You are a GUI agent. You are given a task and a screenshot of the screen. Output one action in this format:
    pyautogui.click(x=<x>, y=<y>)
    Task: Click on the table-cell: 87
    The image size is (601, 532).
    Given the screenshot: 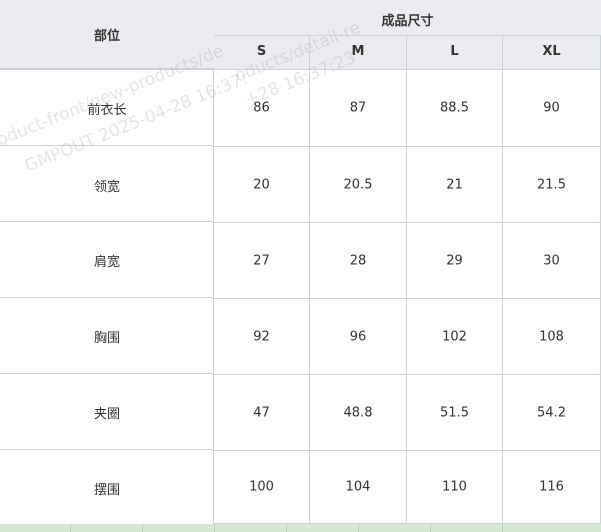 What is the action you would take?
    pyautogui.click(x=358, y=108)
    